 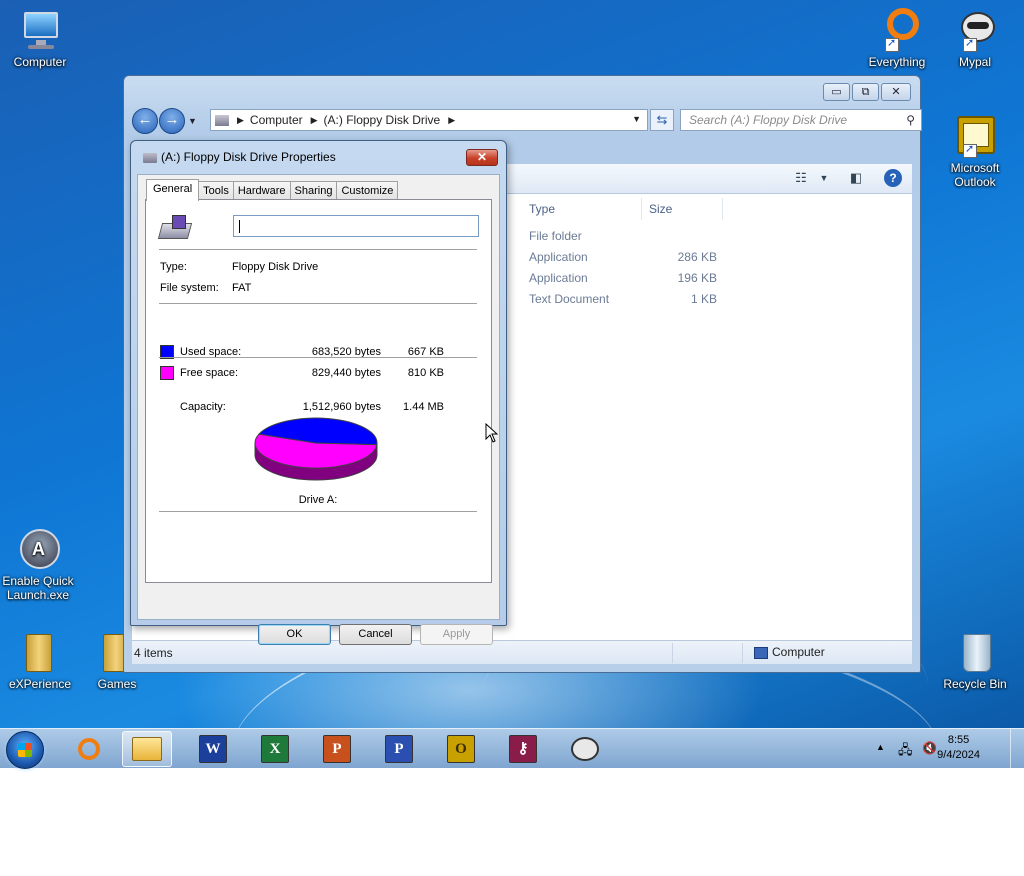 What do you see at coordinates (555, 236) in the screenshot?
I see `file-type: File folder` at bounding box center [555, 236].